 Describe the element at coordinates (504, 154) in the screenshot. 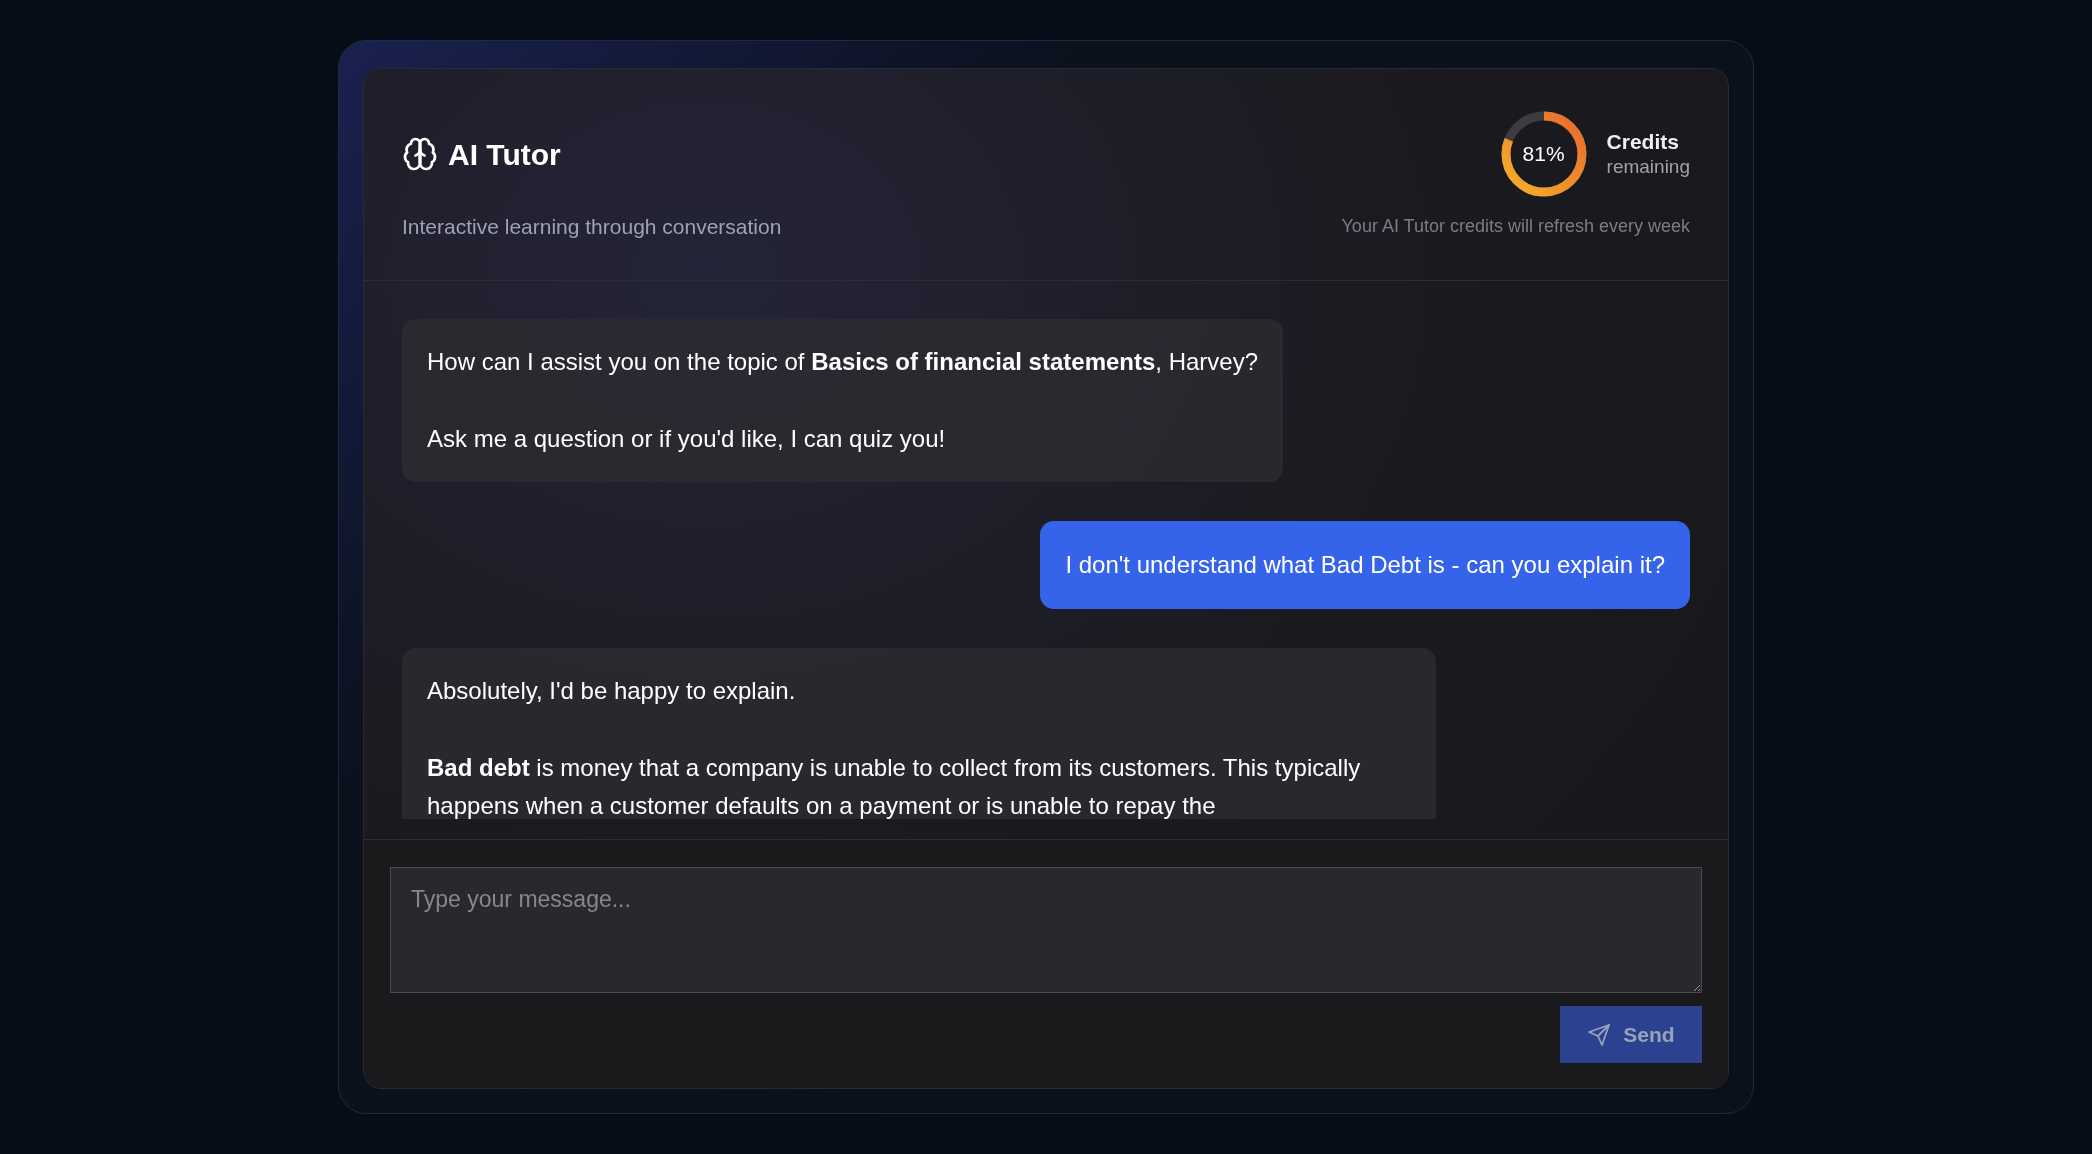

I see `app-title: AI Tutor` at that location.